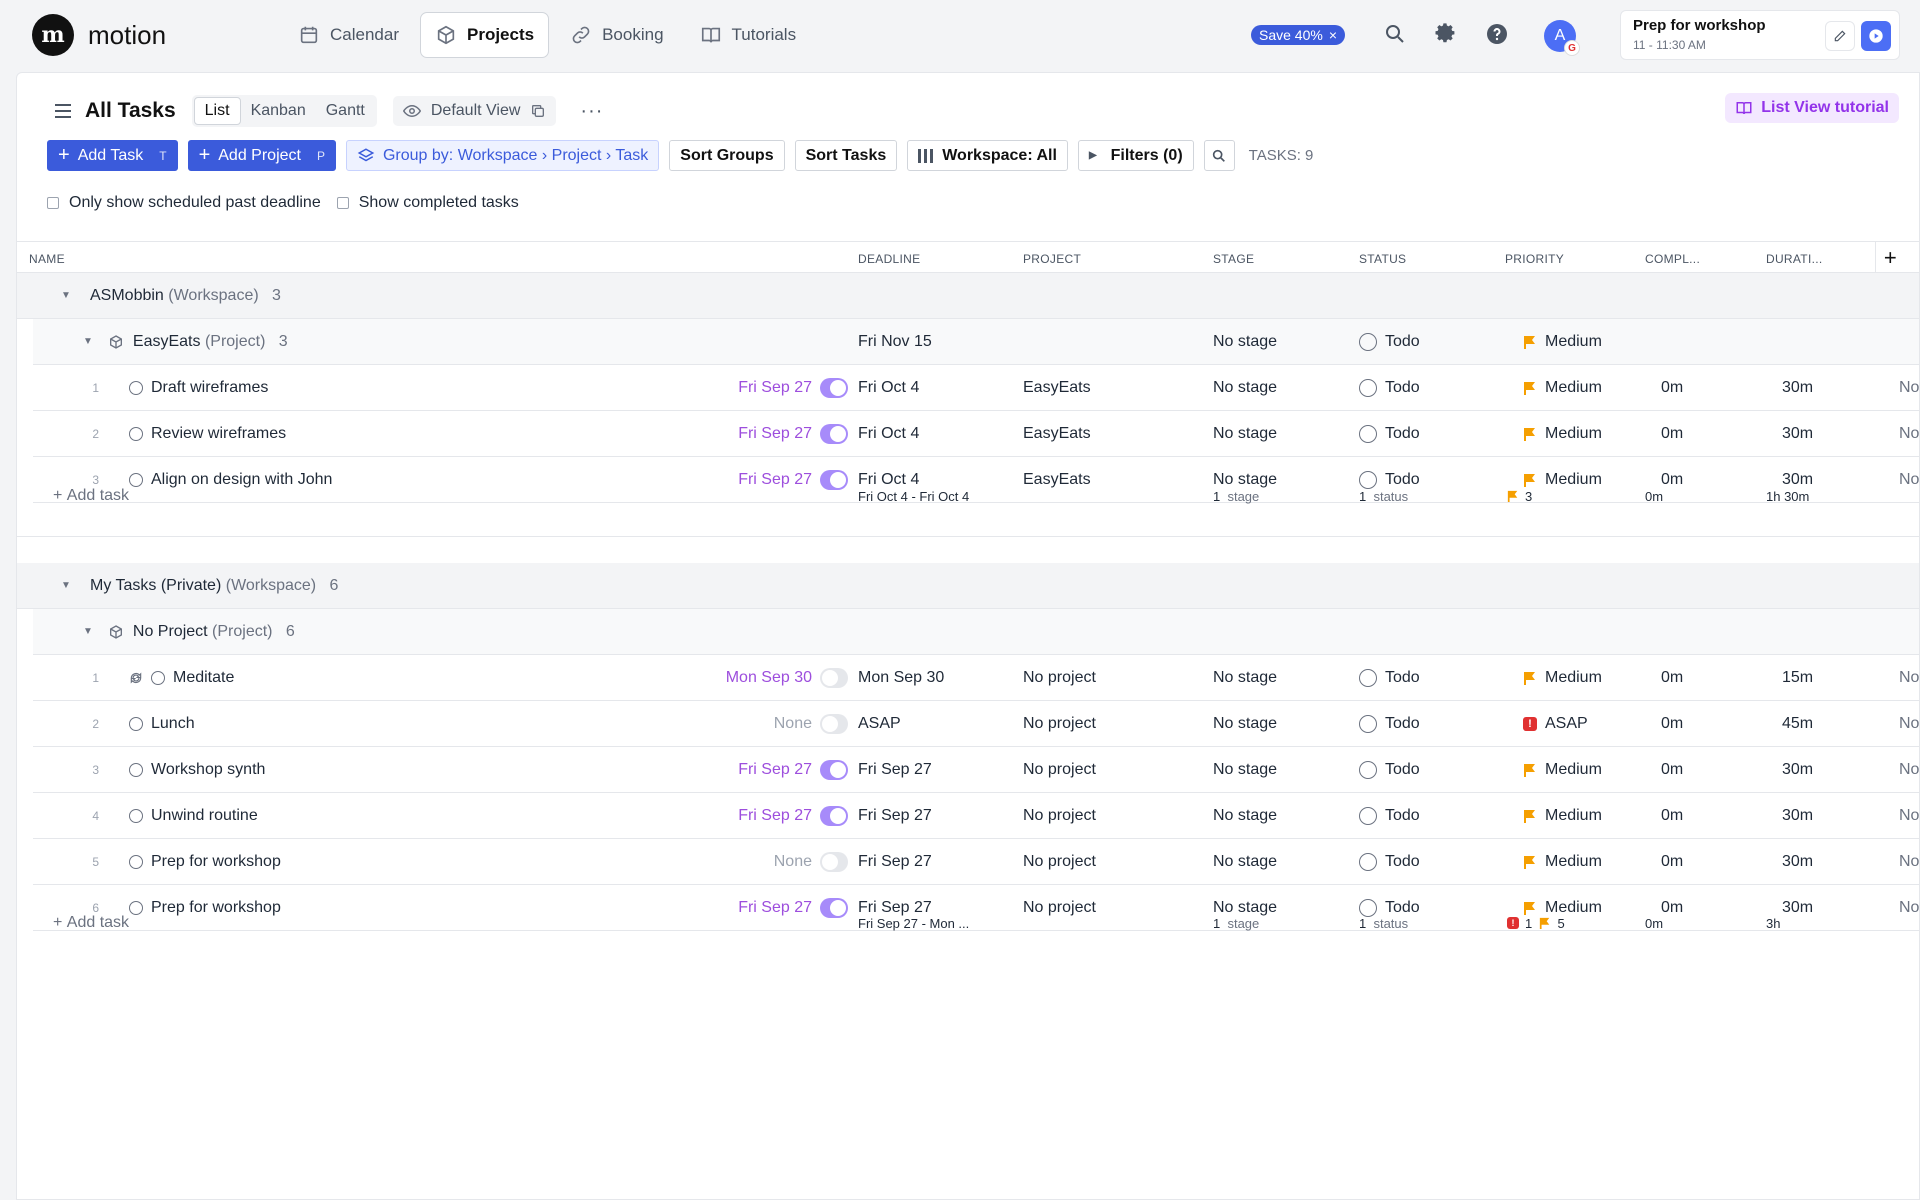 This screenshot has height=1200, width=1920. I want to click on nav-tutorials: Tutorials, so click(748, 35).